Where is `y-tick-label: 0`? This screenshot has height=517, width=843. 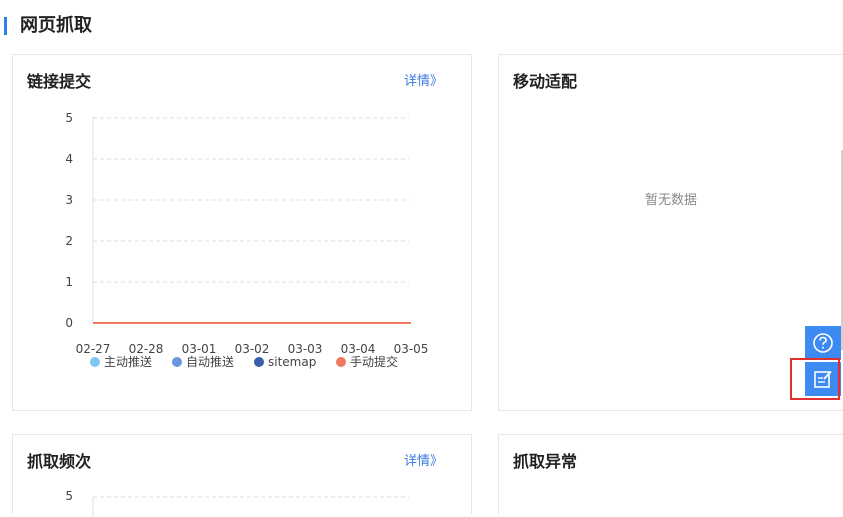
y-tick-label: 0 is located at coordinates (69, 323).